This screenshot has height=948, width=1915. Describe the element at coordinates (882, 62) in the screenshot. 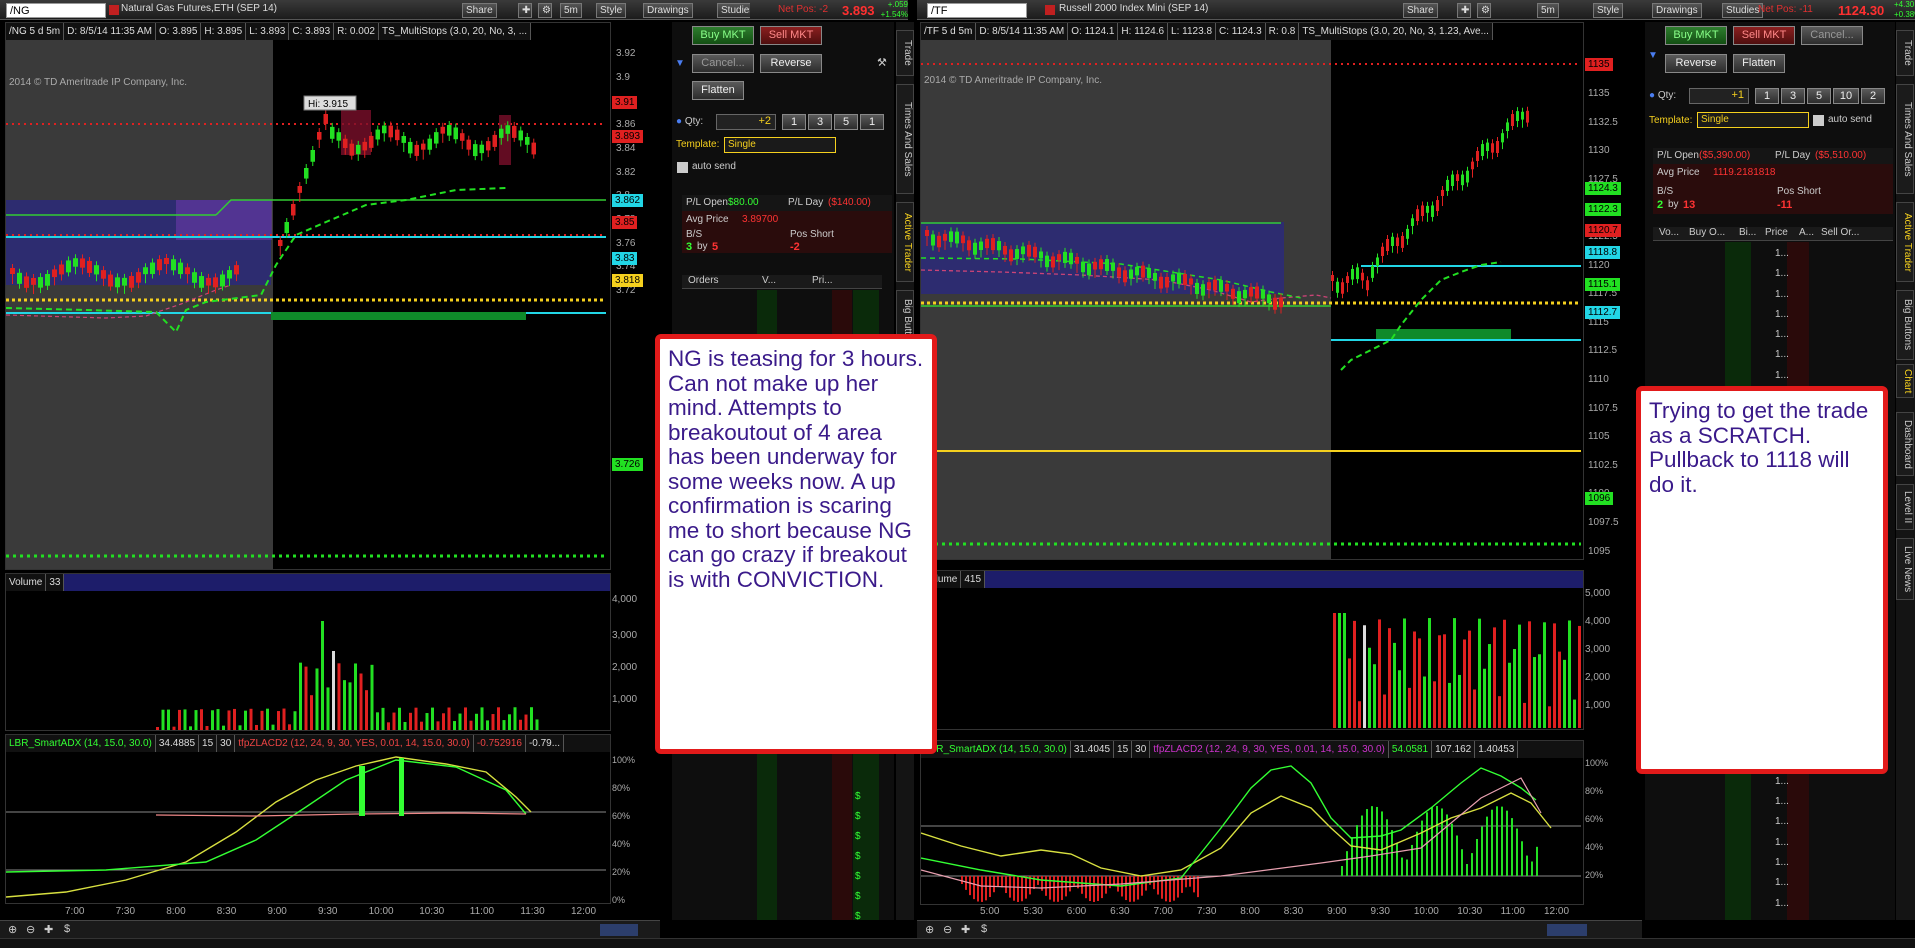

I see `wrench-icon: ⚒` at that location.